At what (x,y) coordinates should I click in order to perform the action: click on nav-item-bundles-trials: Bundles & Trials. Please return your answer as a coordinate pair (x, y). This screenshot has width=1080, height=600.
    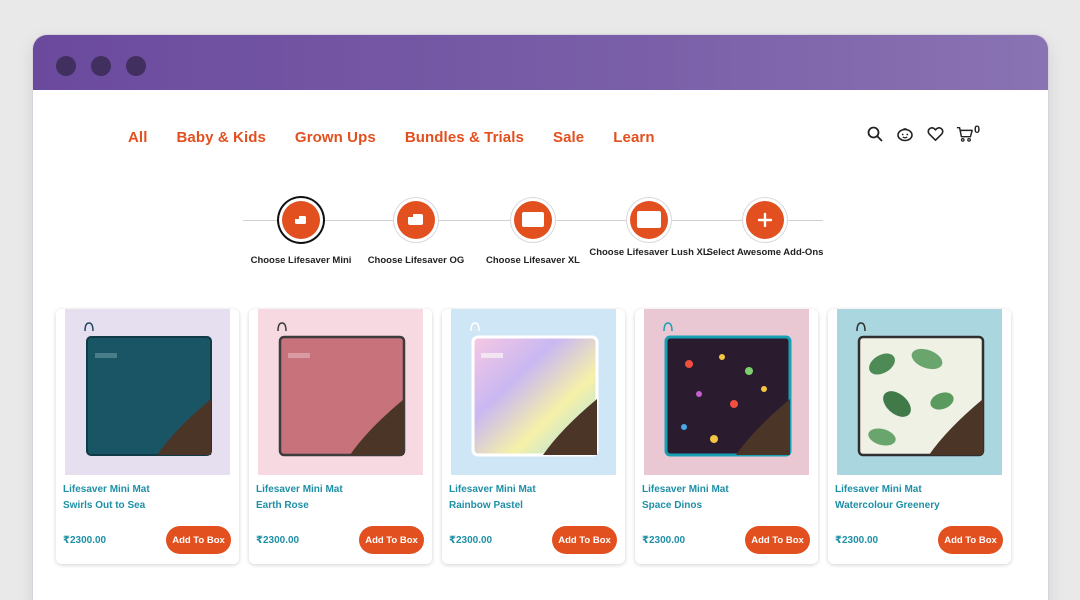
    Looking at the image, I should click on (464, 137).